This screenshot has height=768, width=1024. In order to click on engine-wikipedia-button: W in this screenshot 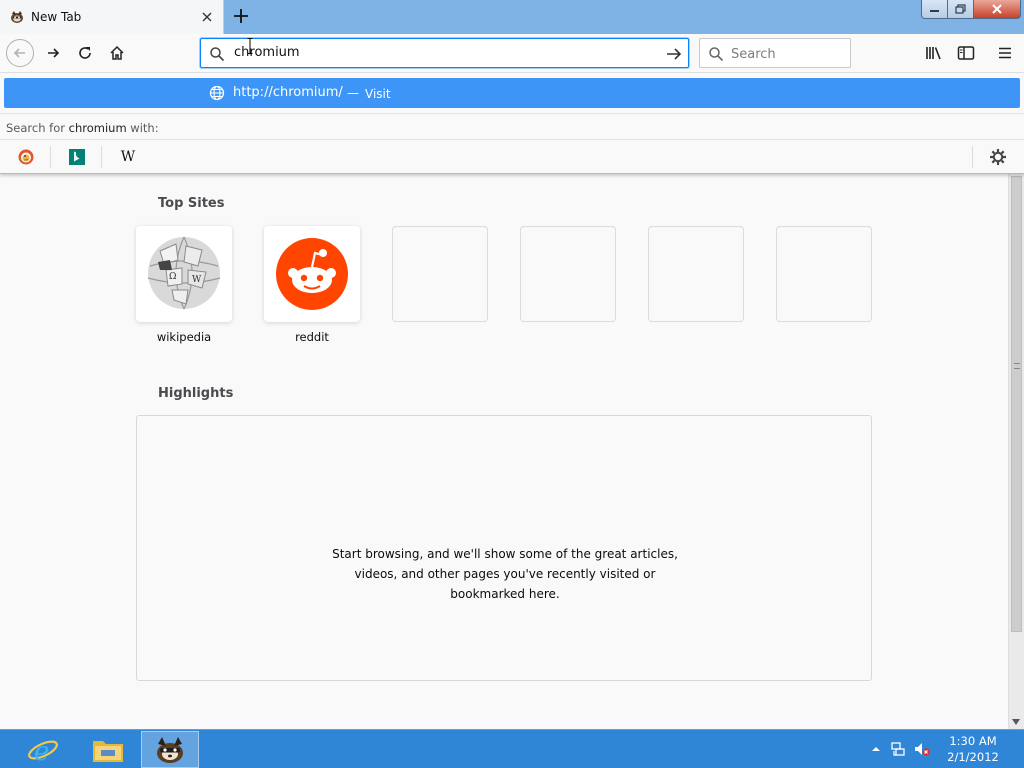, I will do `click(128, 157)`.